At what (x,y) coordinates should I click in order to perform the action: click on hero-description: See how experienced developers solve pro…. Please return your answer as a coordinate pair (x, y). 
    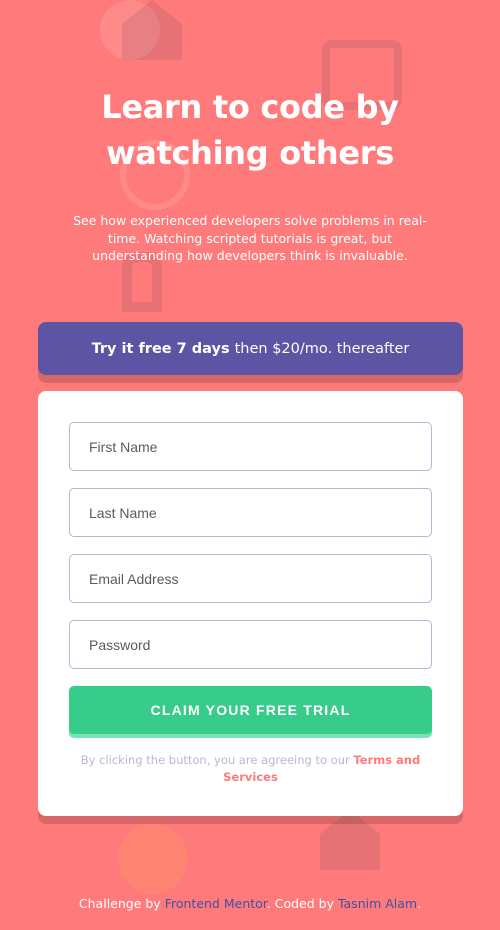
    Looking at the image, I should click on (250, 238).